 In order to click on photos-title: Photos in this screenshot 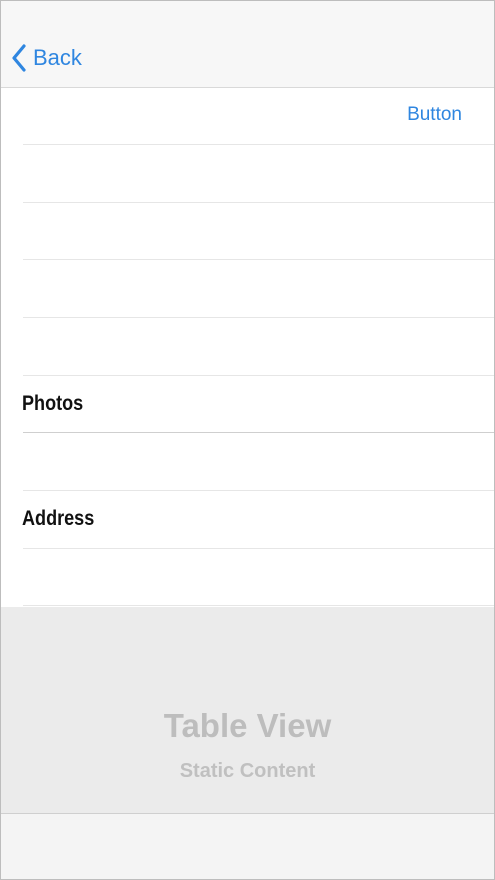, I will do `click(53, 403)`.